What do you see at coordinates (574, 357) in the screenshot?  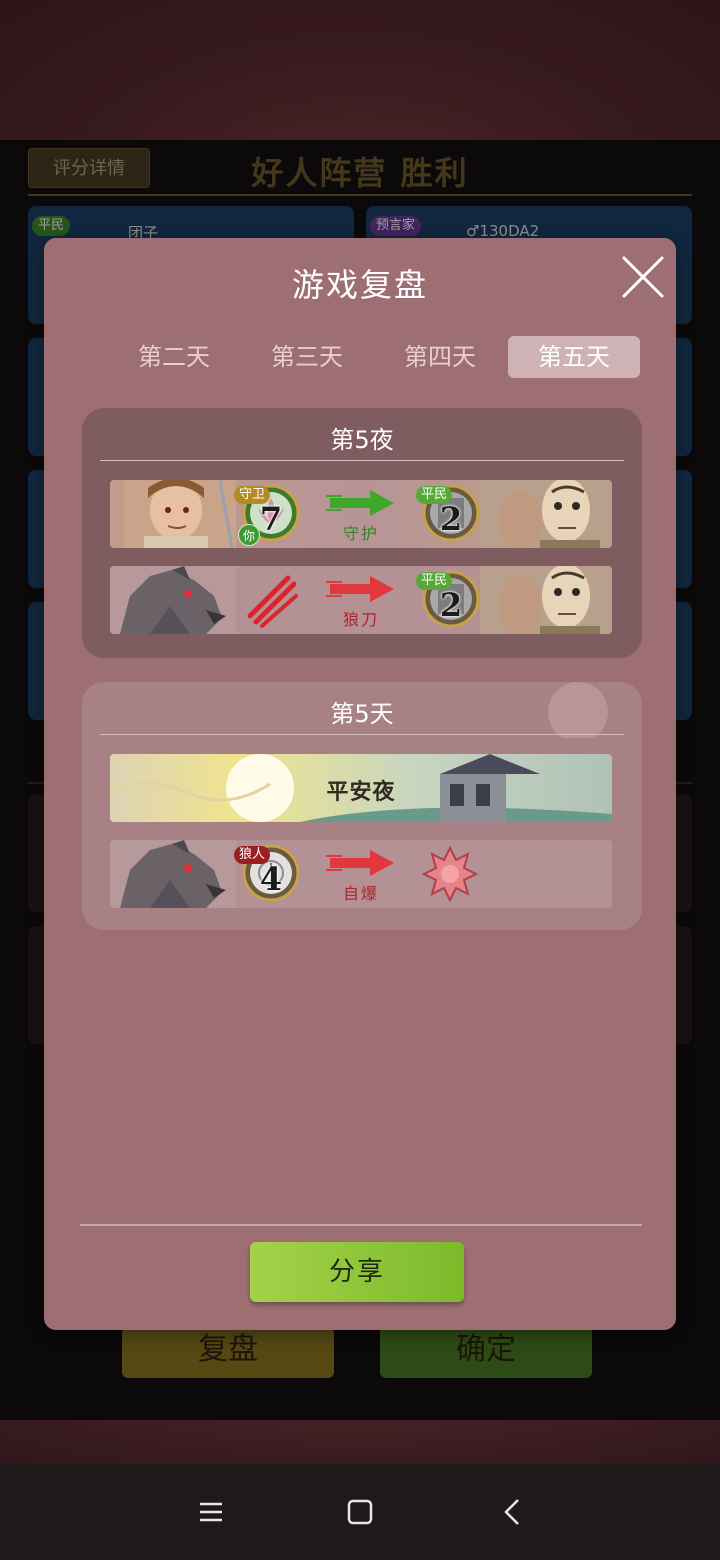 I see `tab-day-5: 第五天` at bounding box center [574, 357].